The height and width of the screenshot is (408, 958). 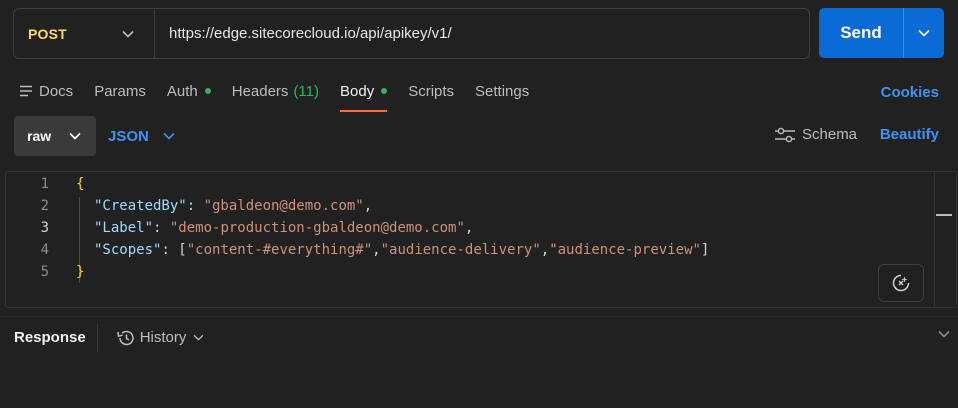 I want to click on json-brace: }, so click(x=80, y=272).